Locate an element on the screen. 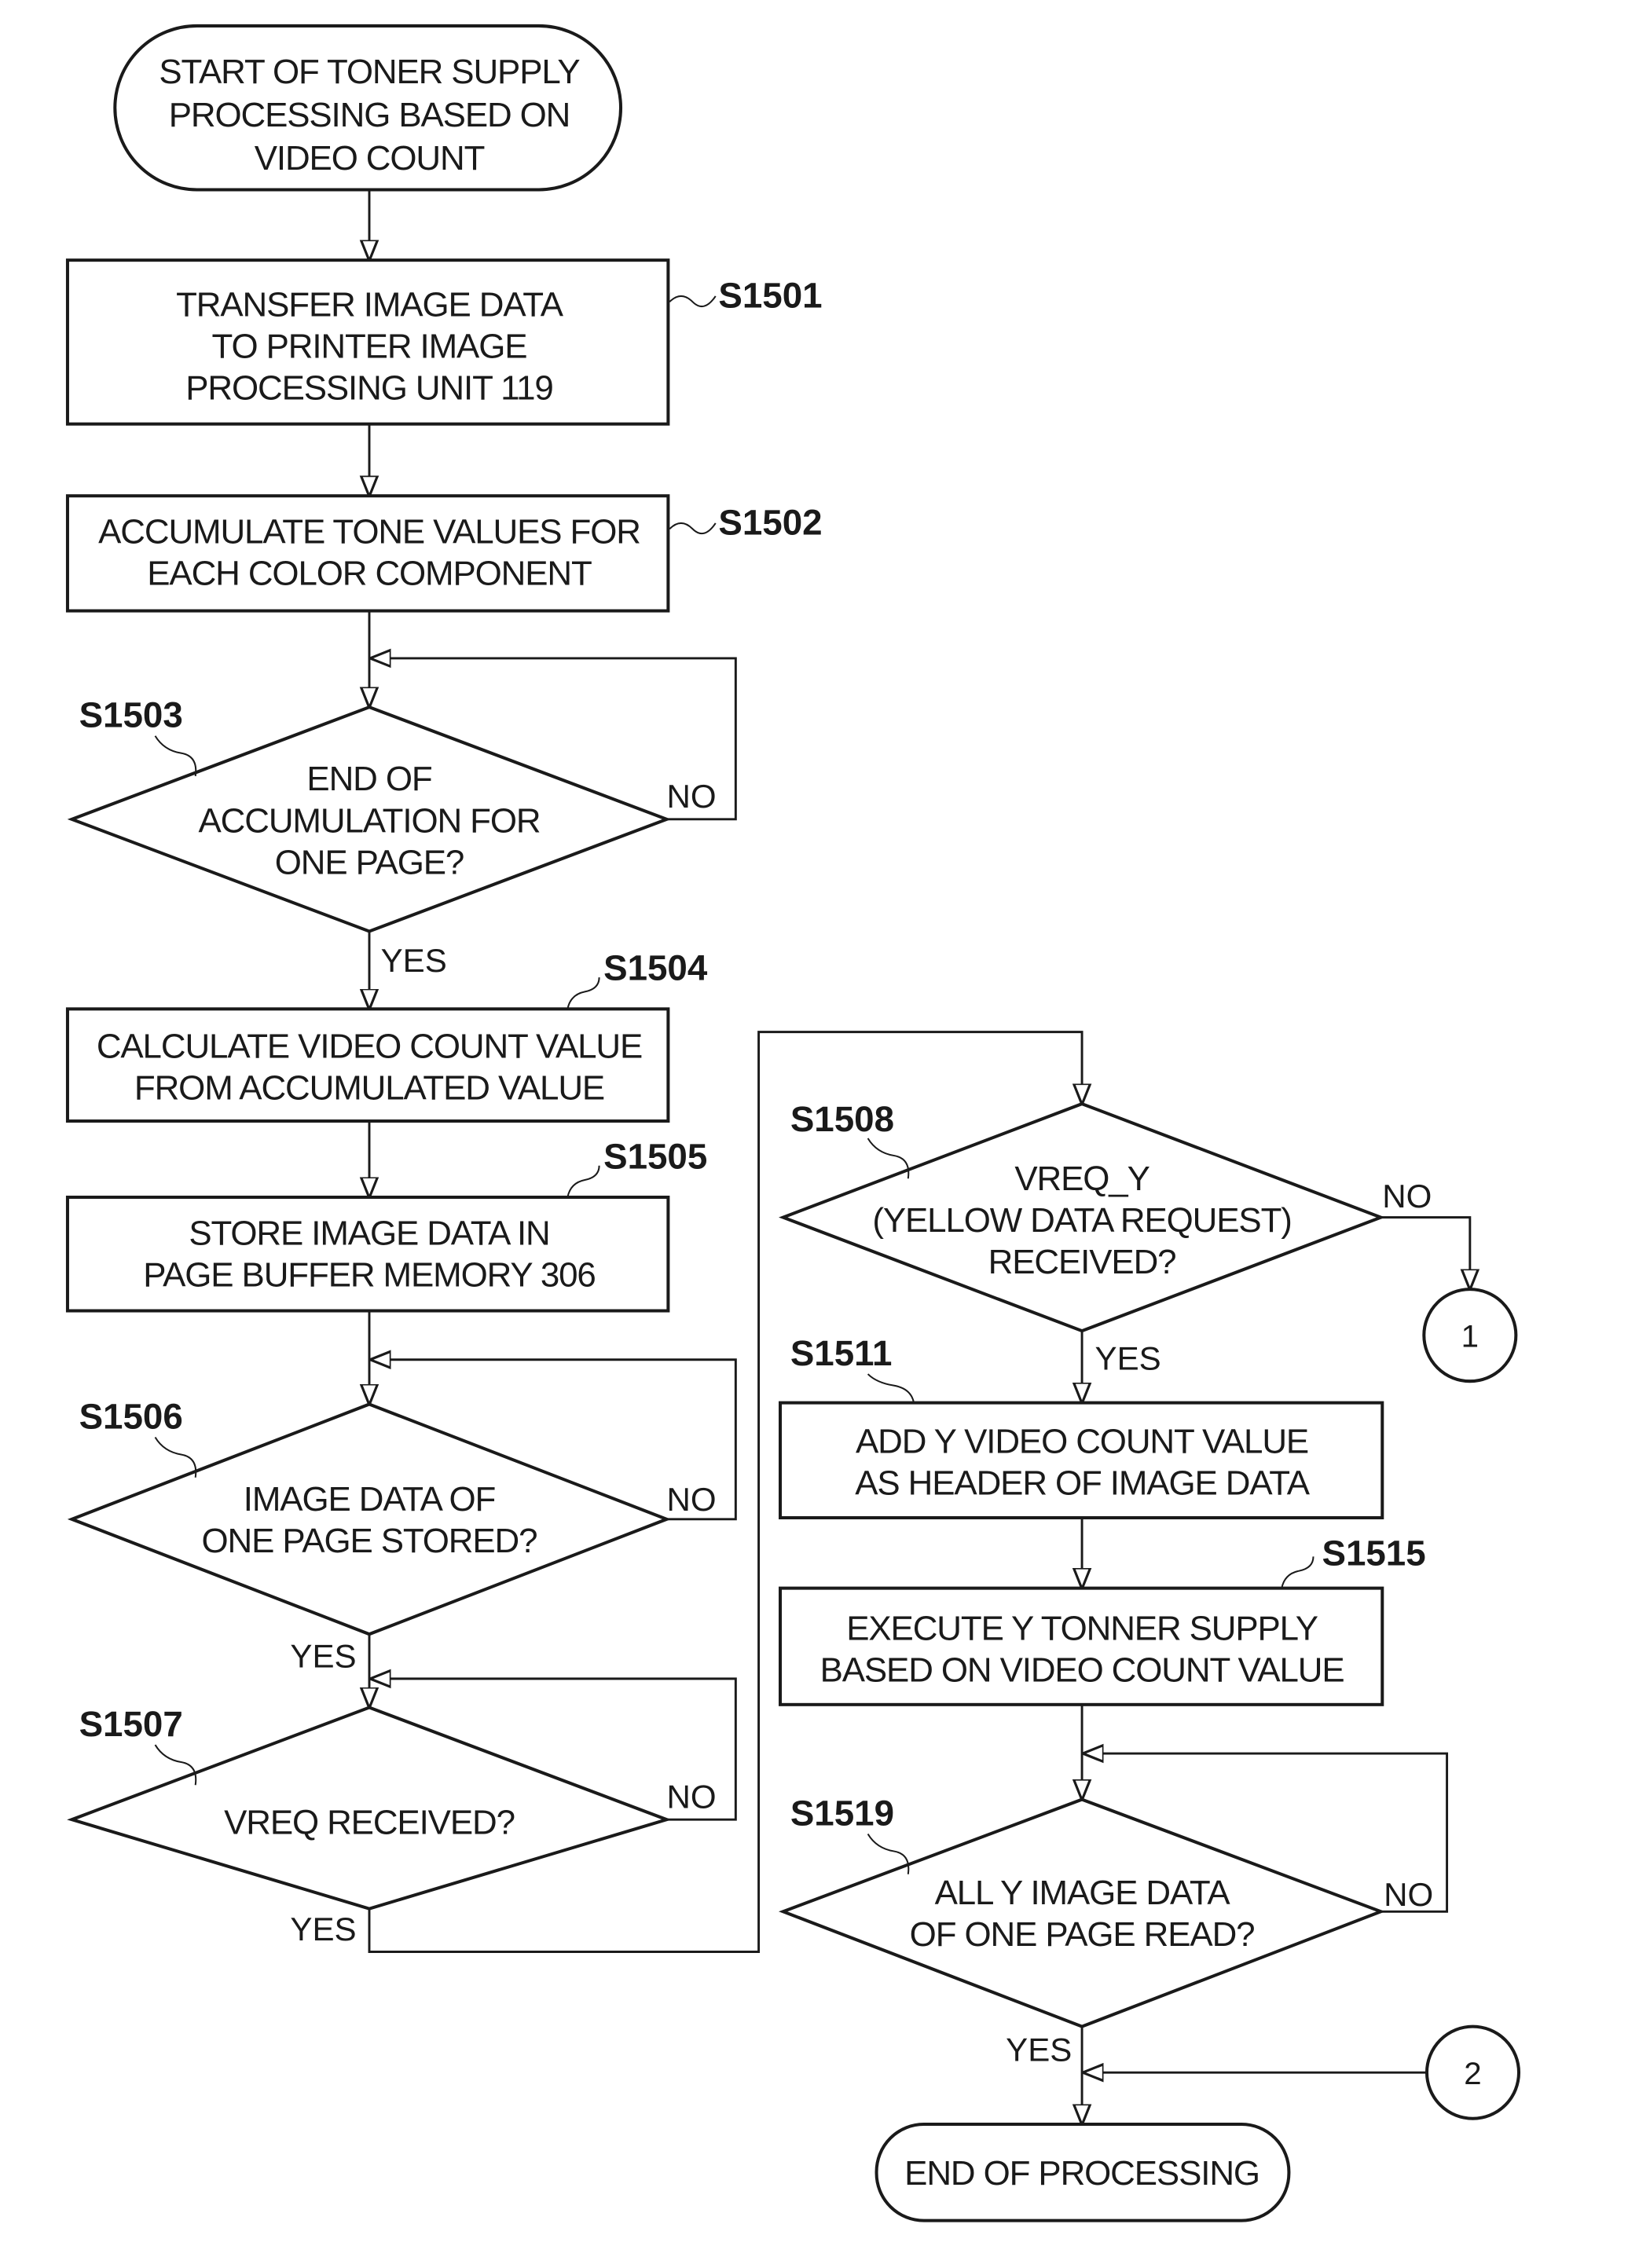  s1503-leader is located at coordinates (175, 756).